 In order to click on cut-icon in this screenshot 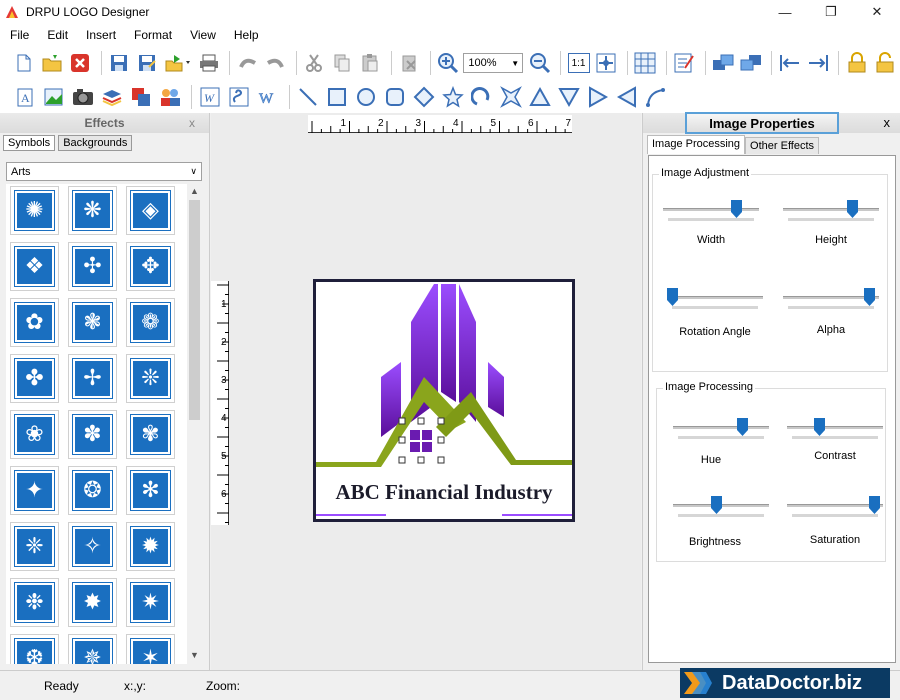, I will do `click(314, 63)`.